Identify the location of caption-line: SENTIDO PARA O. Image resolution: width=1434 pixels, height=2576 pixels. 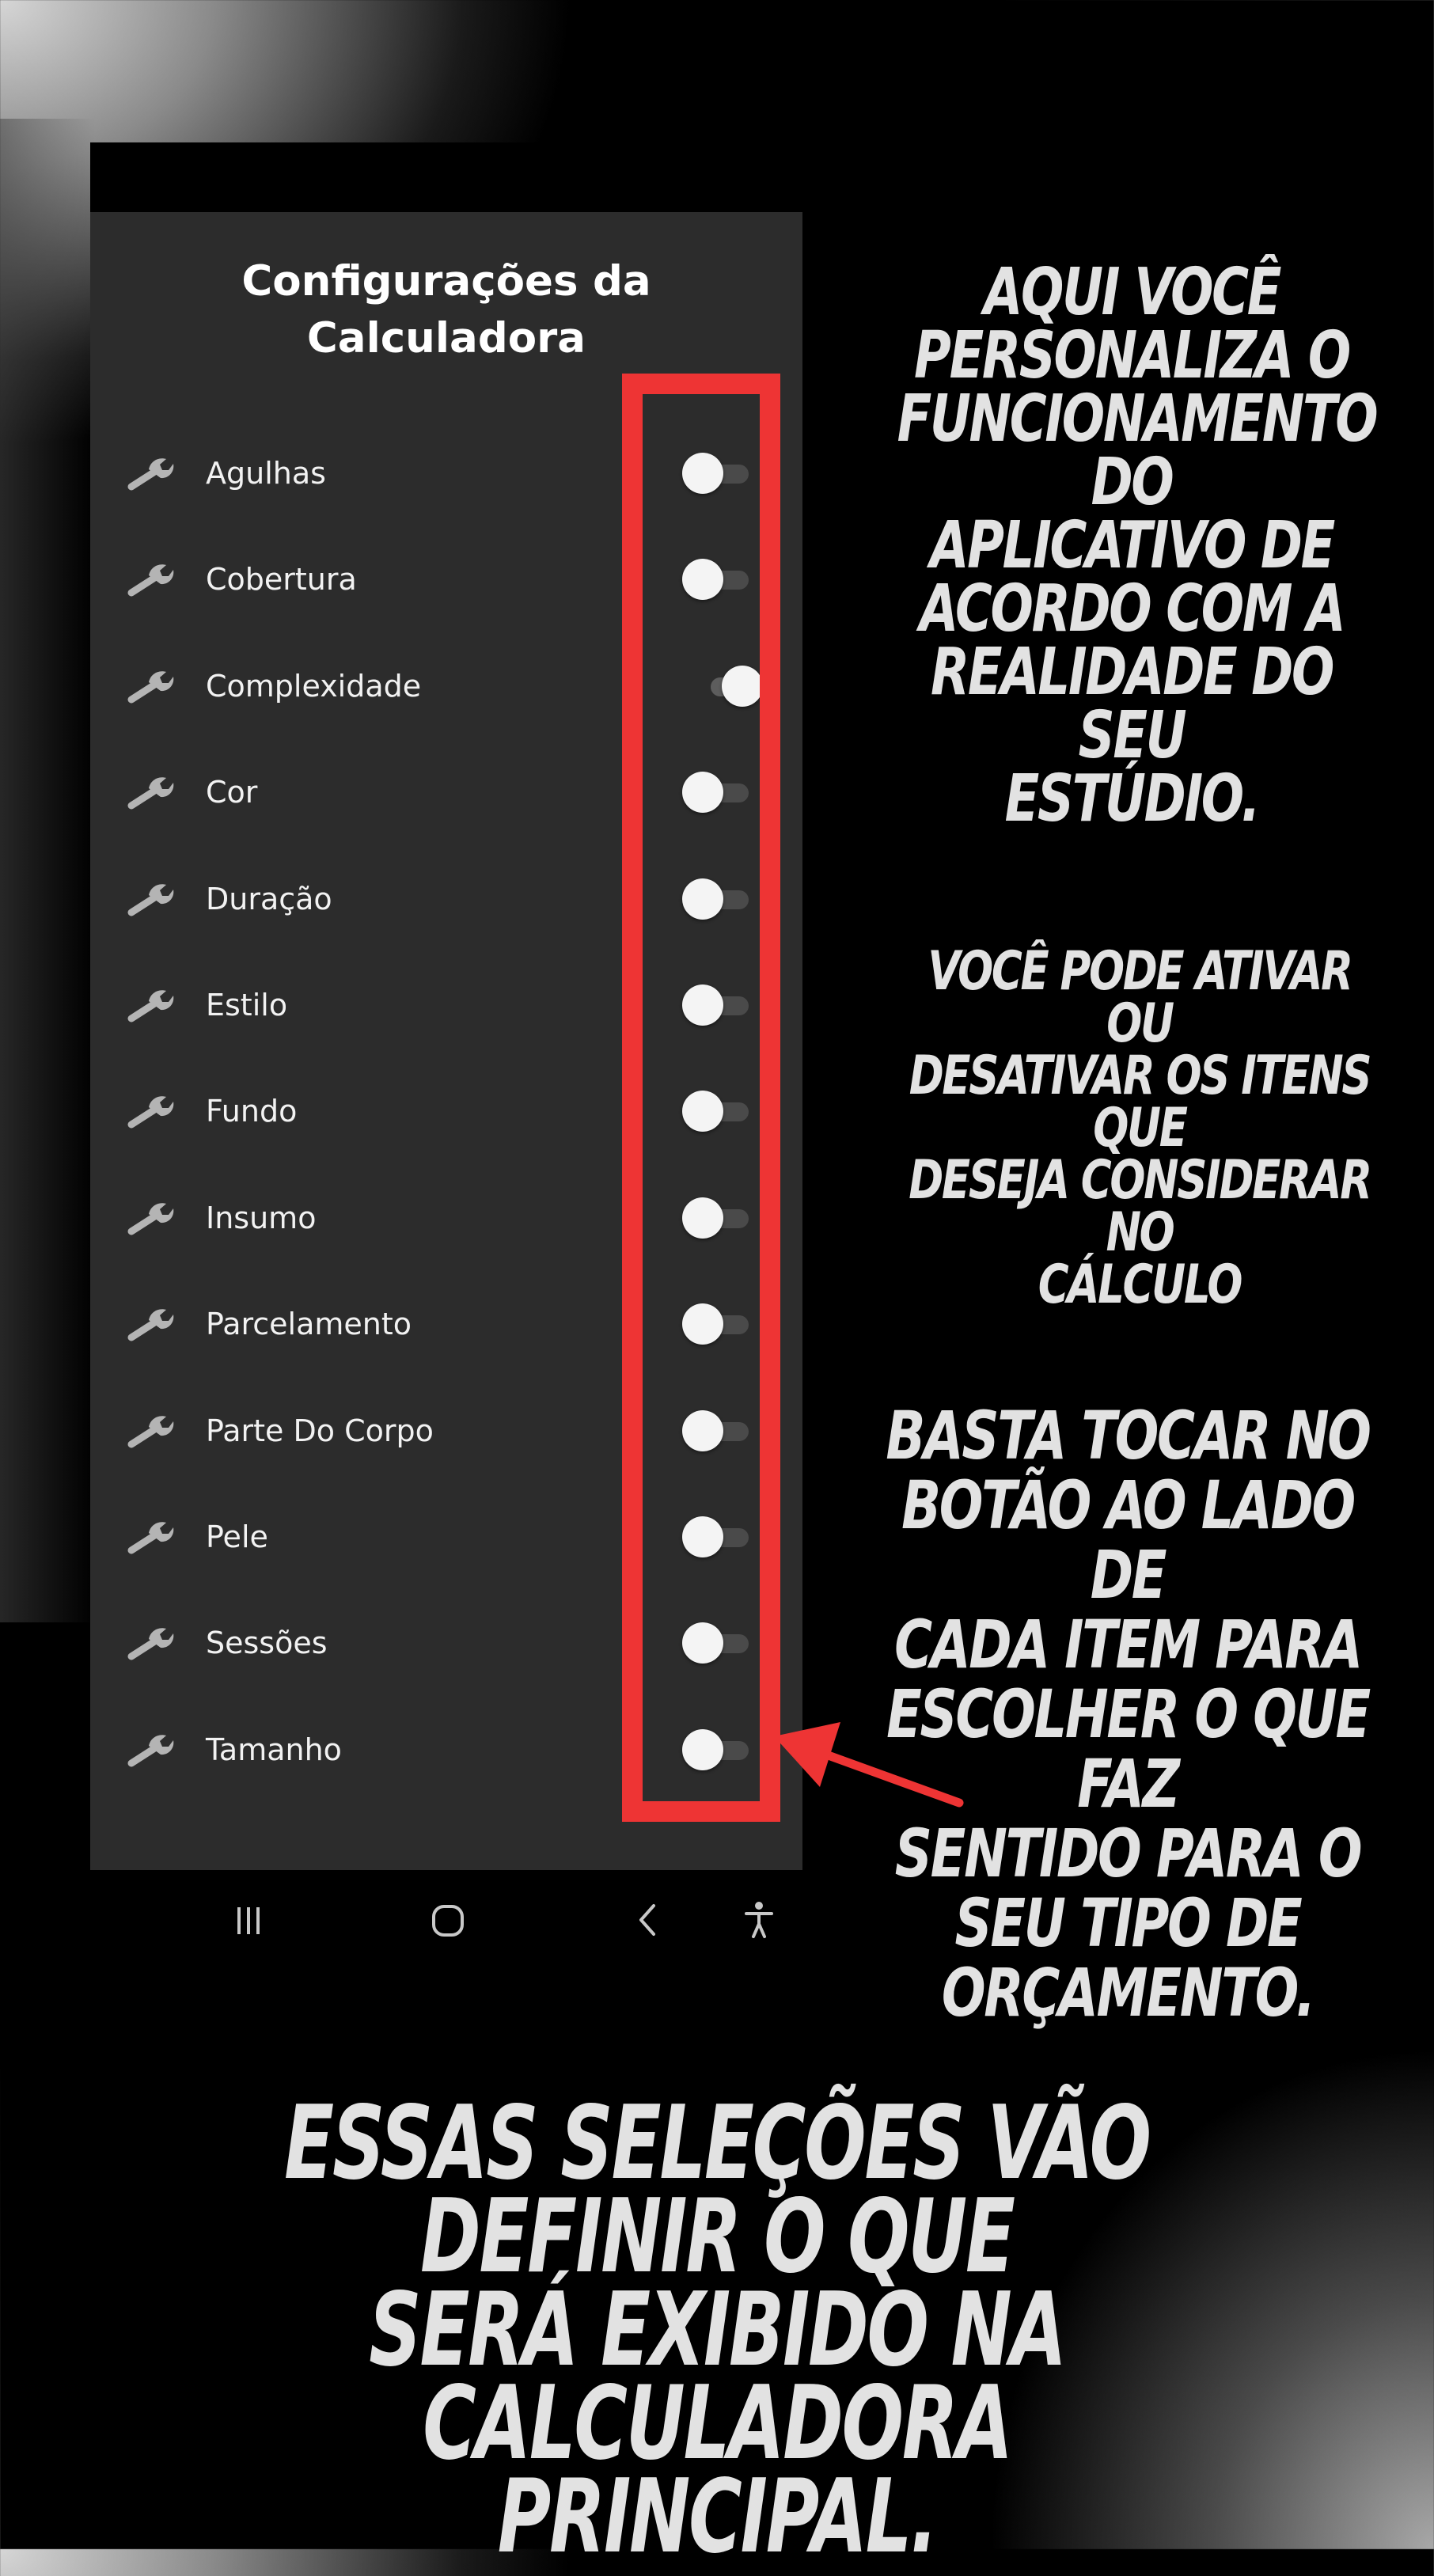
(1128, 1853).